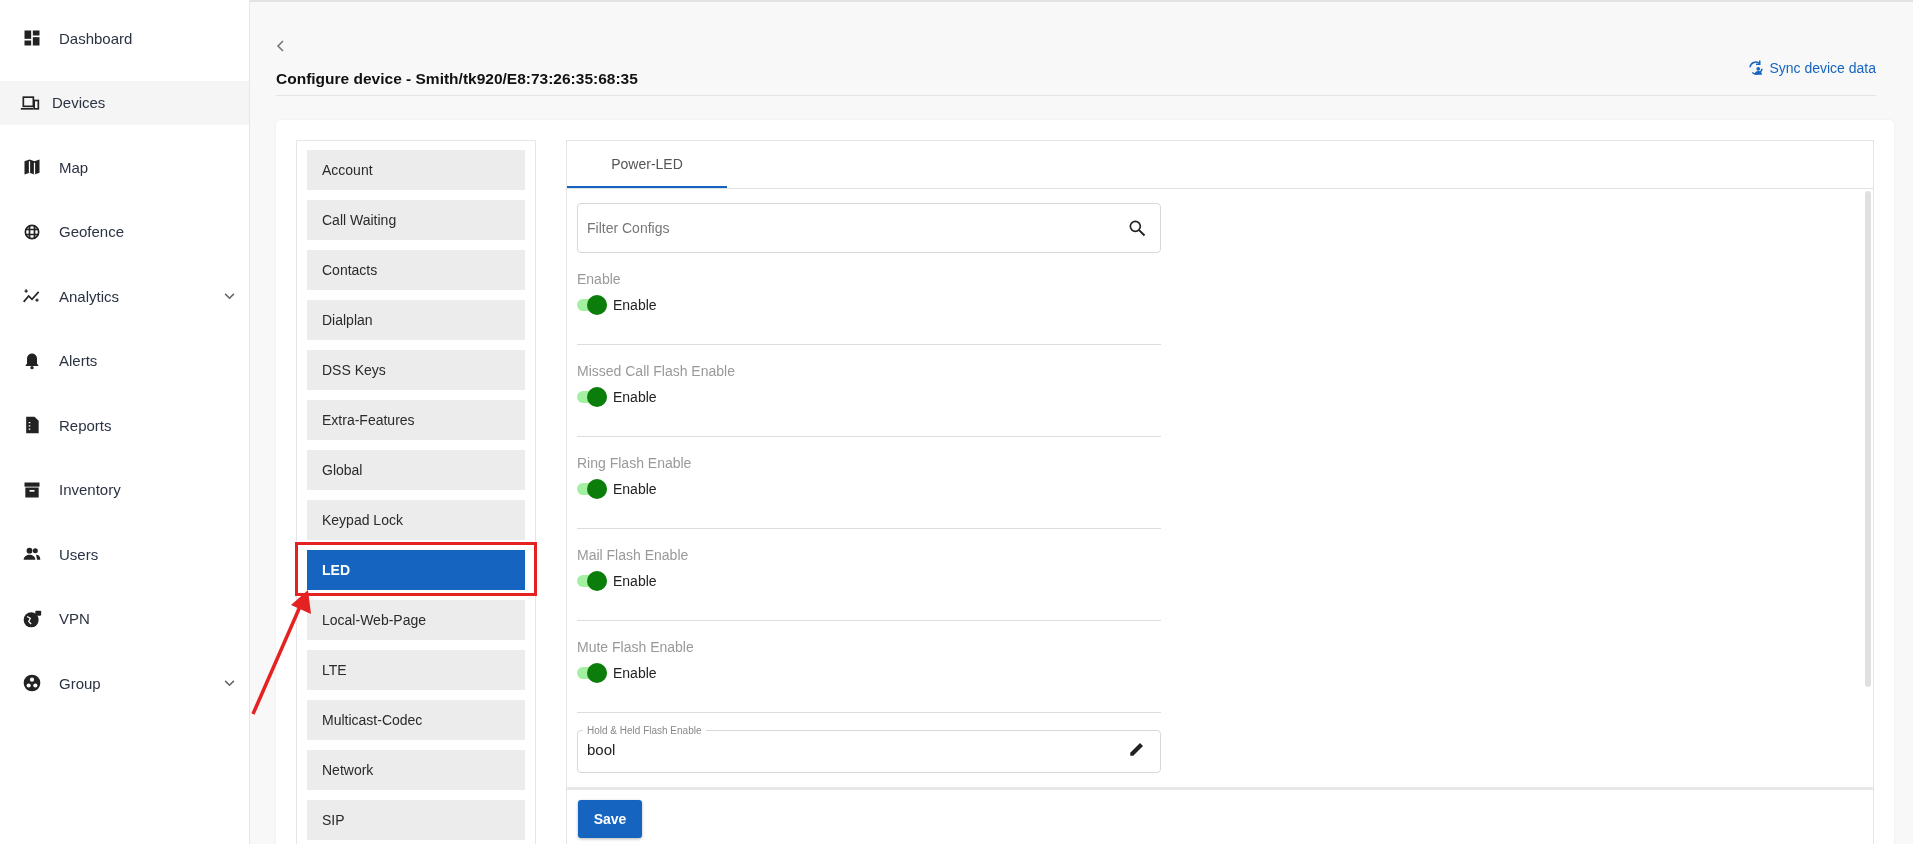 This screenshot has height=844, width=1913. Describe the element at coordinates (599, 280) in the screenshot. I see `setting-label: Enable` at that location.